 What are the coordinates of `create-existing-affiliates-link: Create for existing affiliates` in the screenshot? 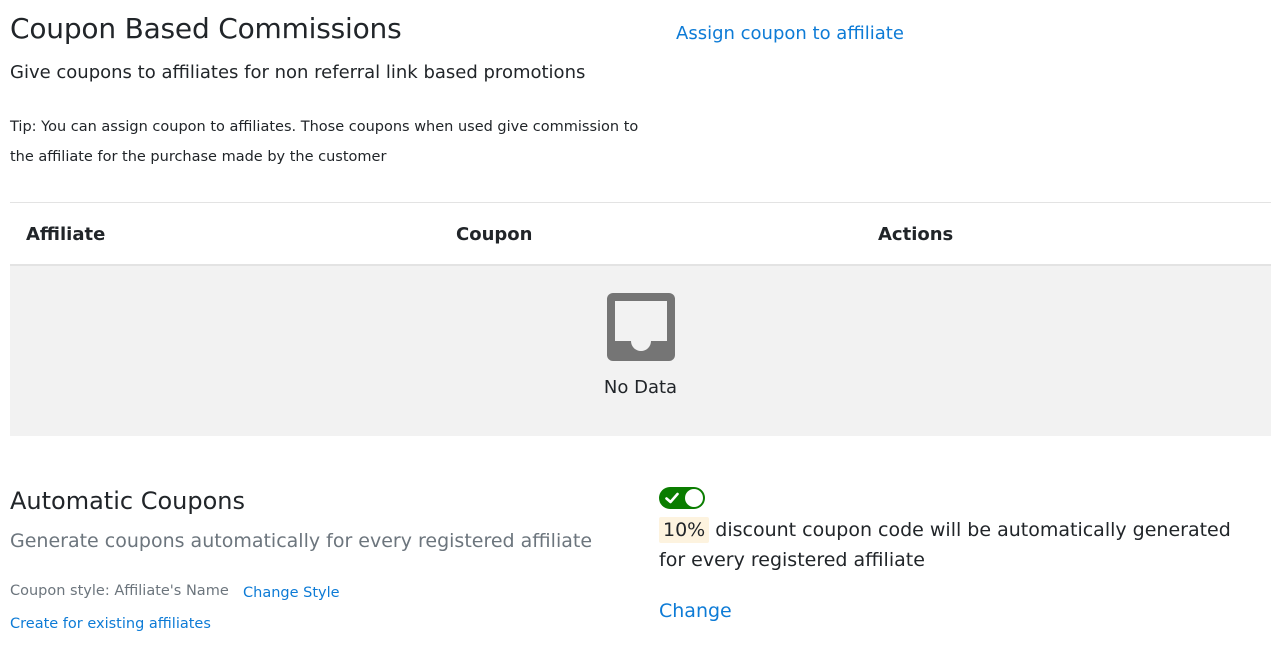 It's located at (110, 624).